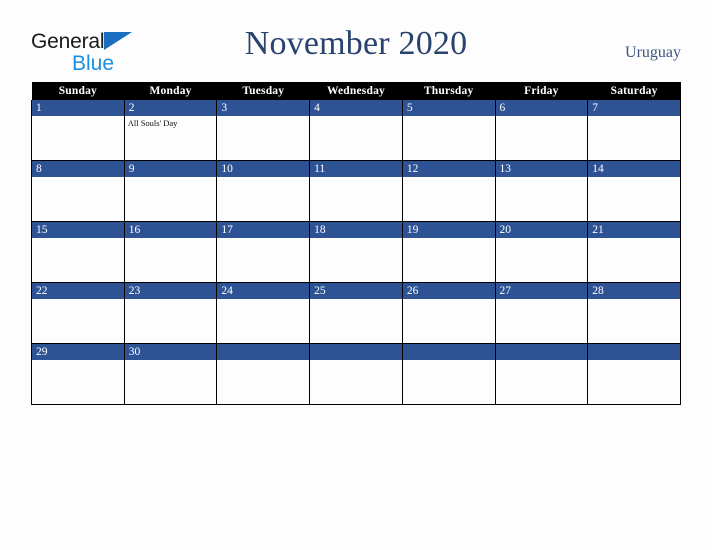 This screenshot has height=550, width=712. What do you see at coordinates (634, 169) in the screenshot?
I see `day-number: 14` at bounding box center [634, 169].